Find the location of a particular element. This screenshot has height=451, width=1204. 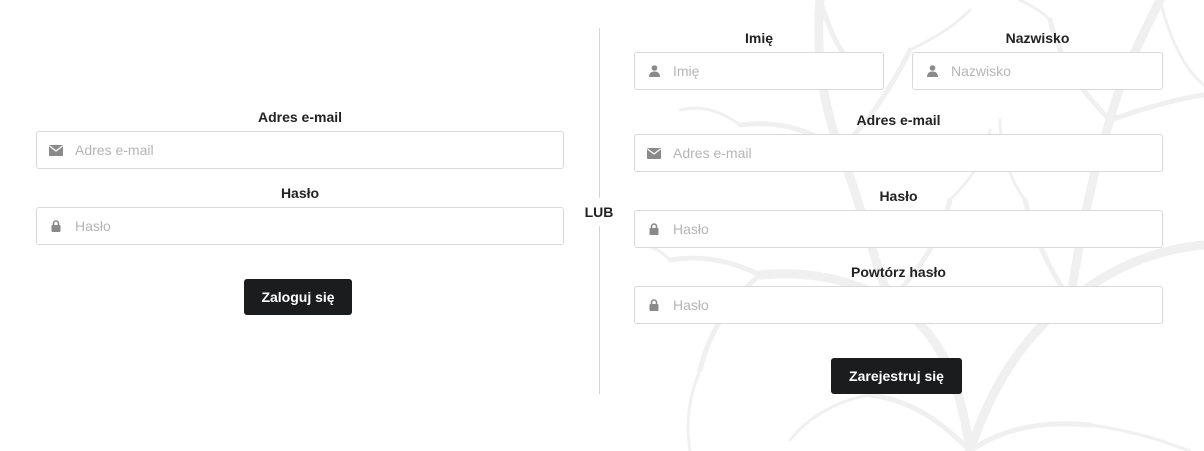

register-email-label: Adres e-mail is located at coordinates (898, 120).